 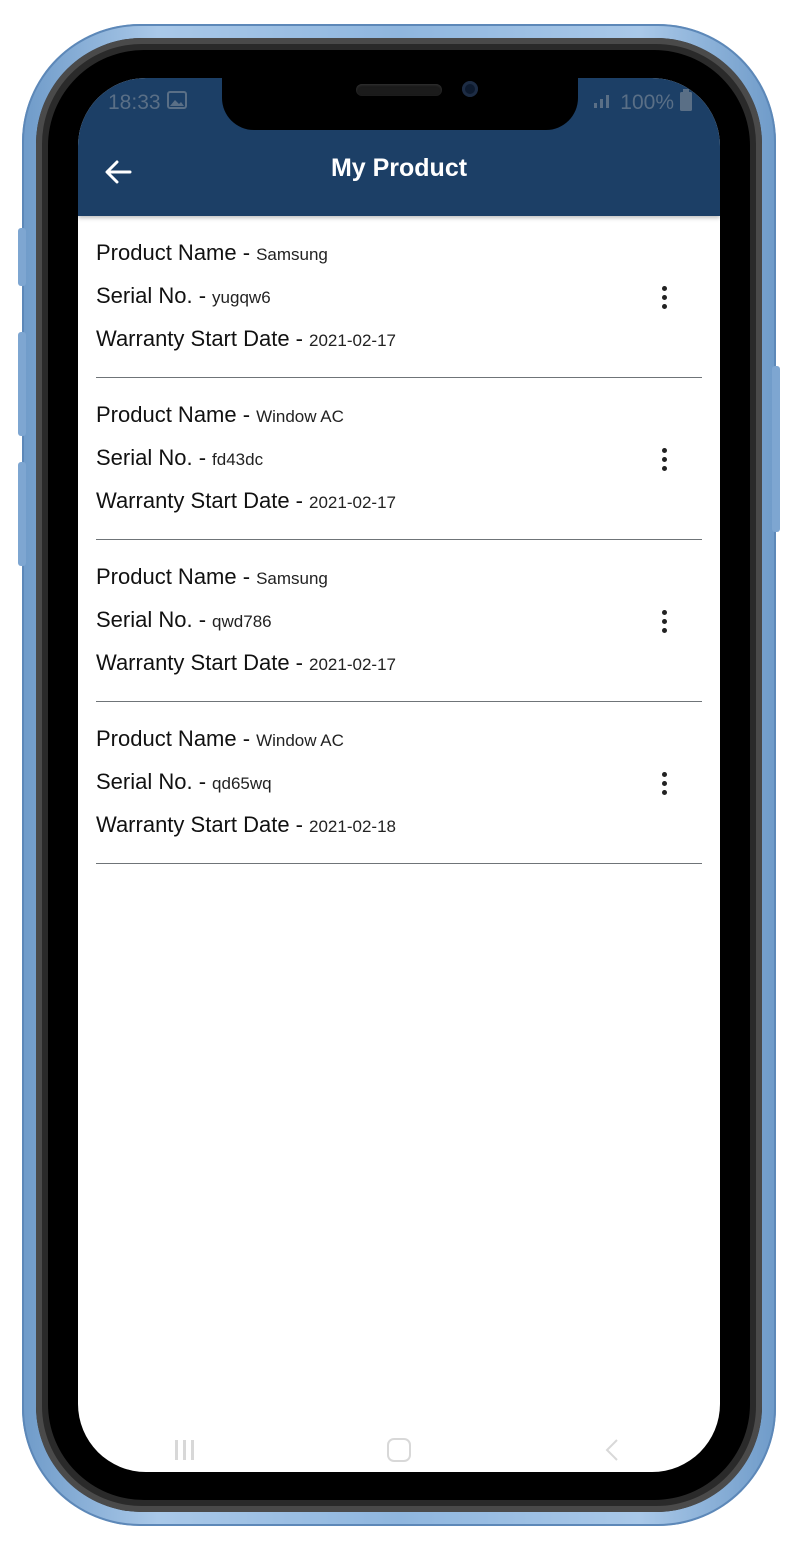 What do you see at coordinates (241, 297) in the screenshot?
I see `serial-no-value: yugqw6` at bounding box center [241, 297].